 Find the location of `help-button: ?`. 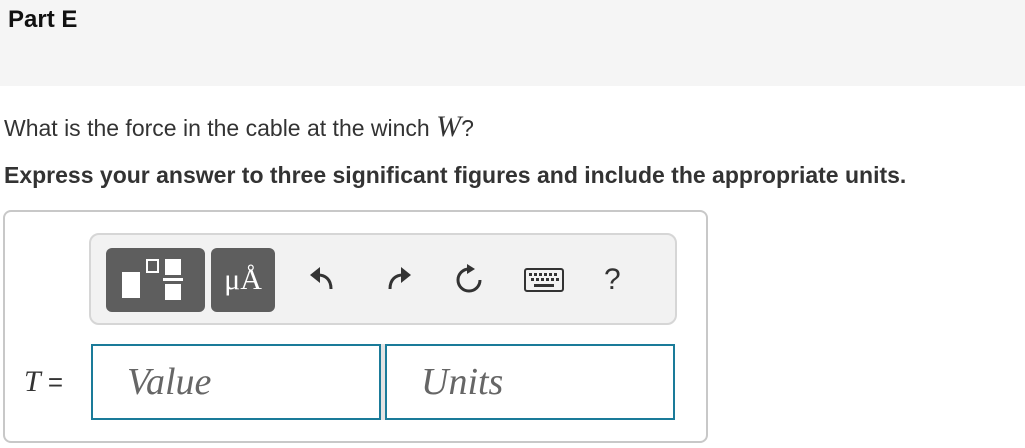

help-button: ? is located at coordinates (612, 280).